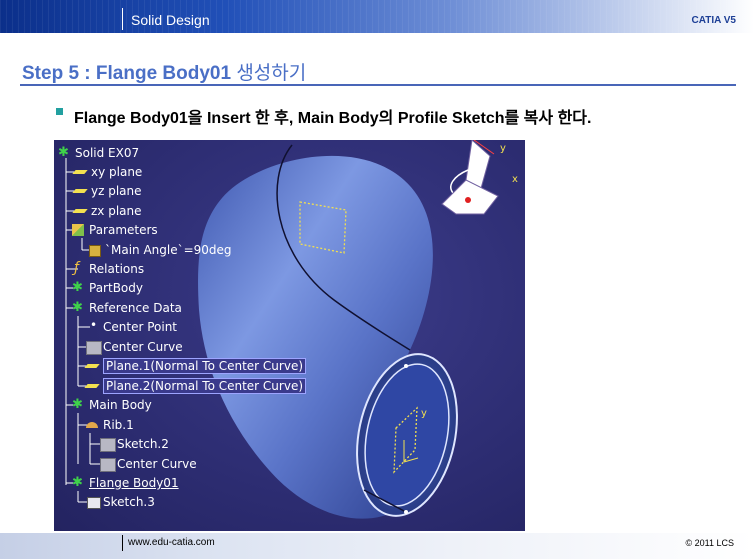 This screenshot has height=559, width=754. I want to click on step-title: Step 5 : Flange Body01 생성하기, so click(164, 71).